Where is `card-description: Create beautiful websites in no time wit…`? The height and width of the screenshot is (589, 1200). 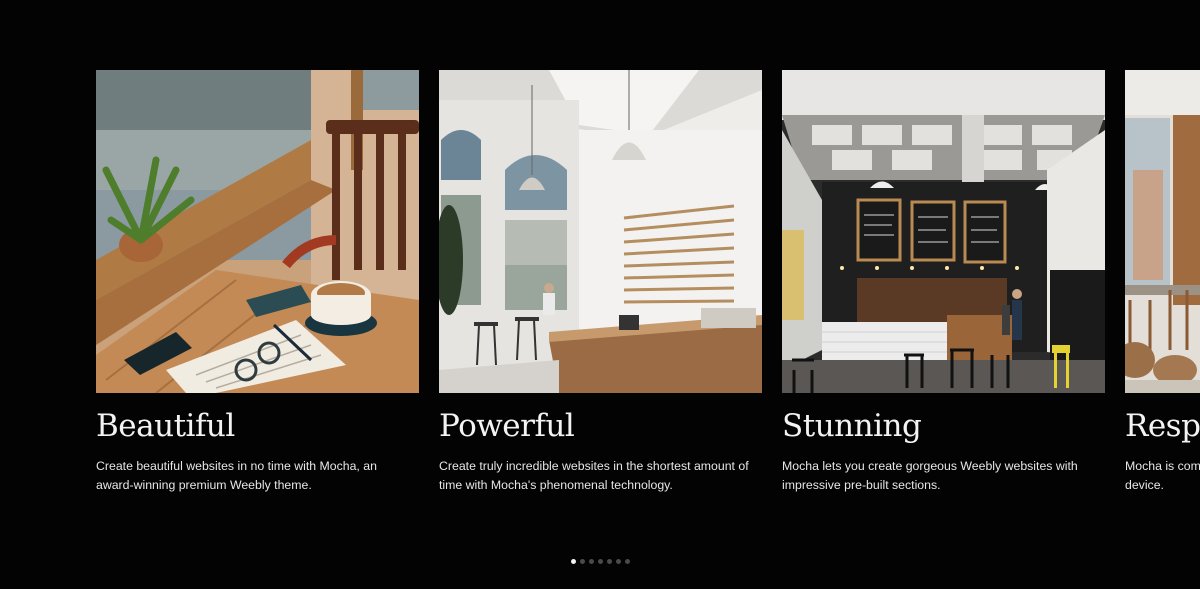
card-description: Create beautiful websites in no time wit… is located at coordinates (236, 476).